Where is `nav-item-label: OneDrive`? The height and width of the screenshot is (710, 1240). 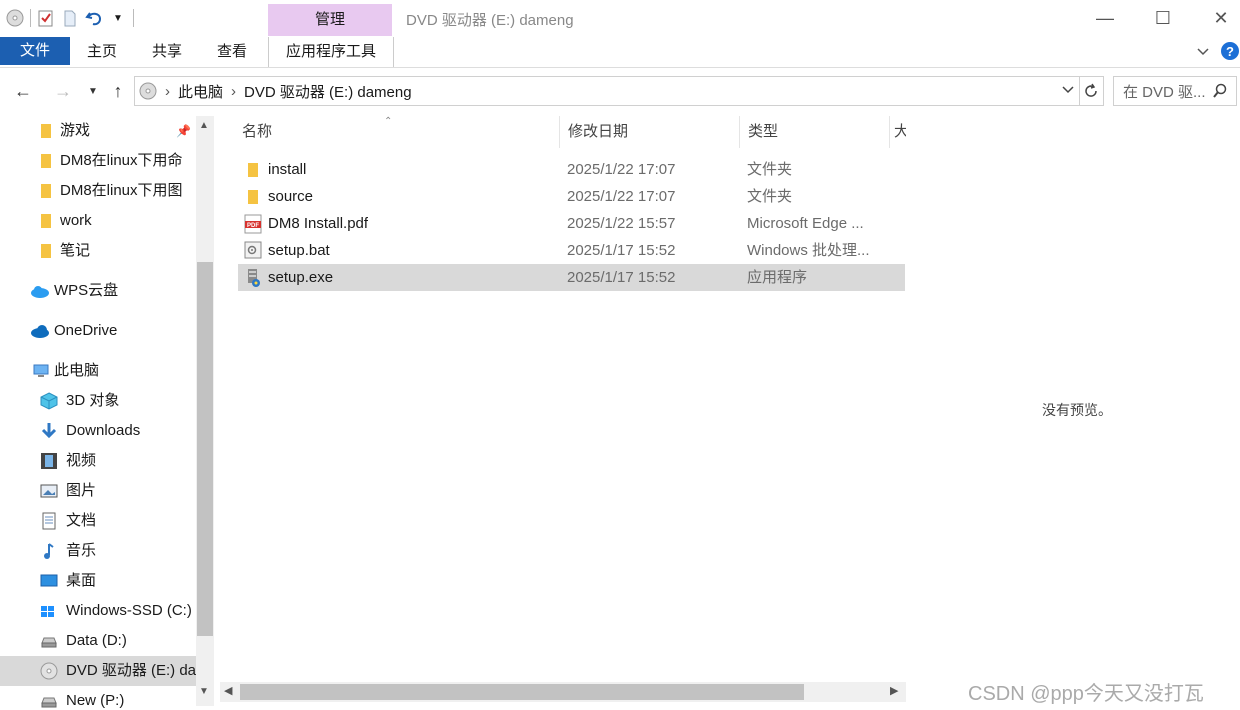
nav-item-label: OneDrive is located at coordinates (86, 330).